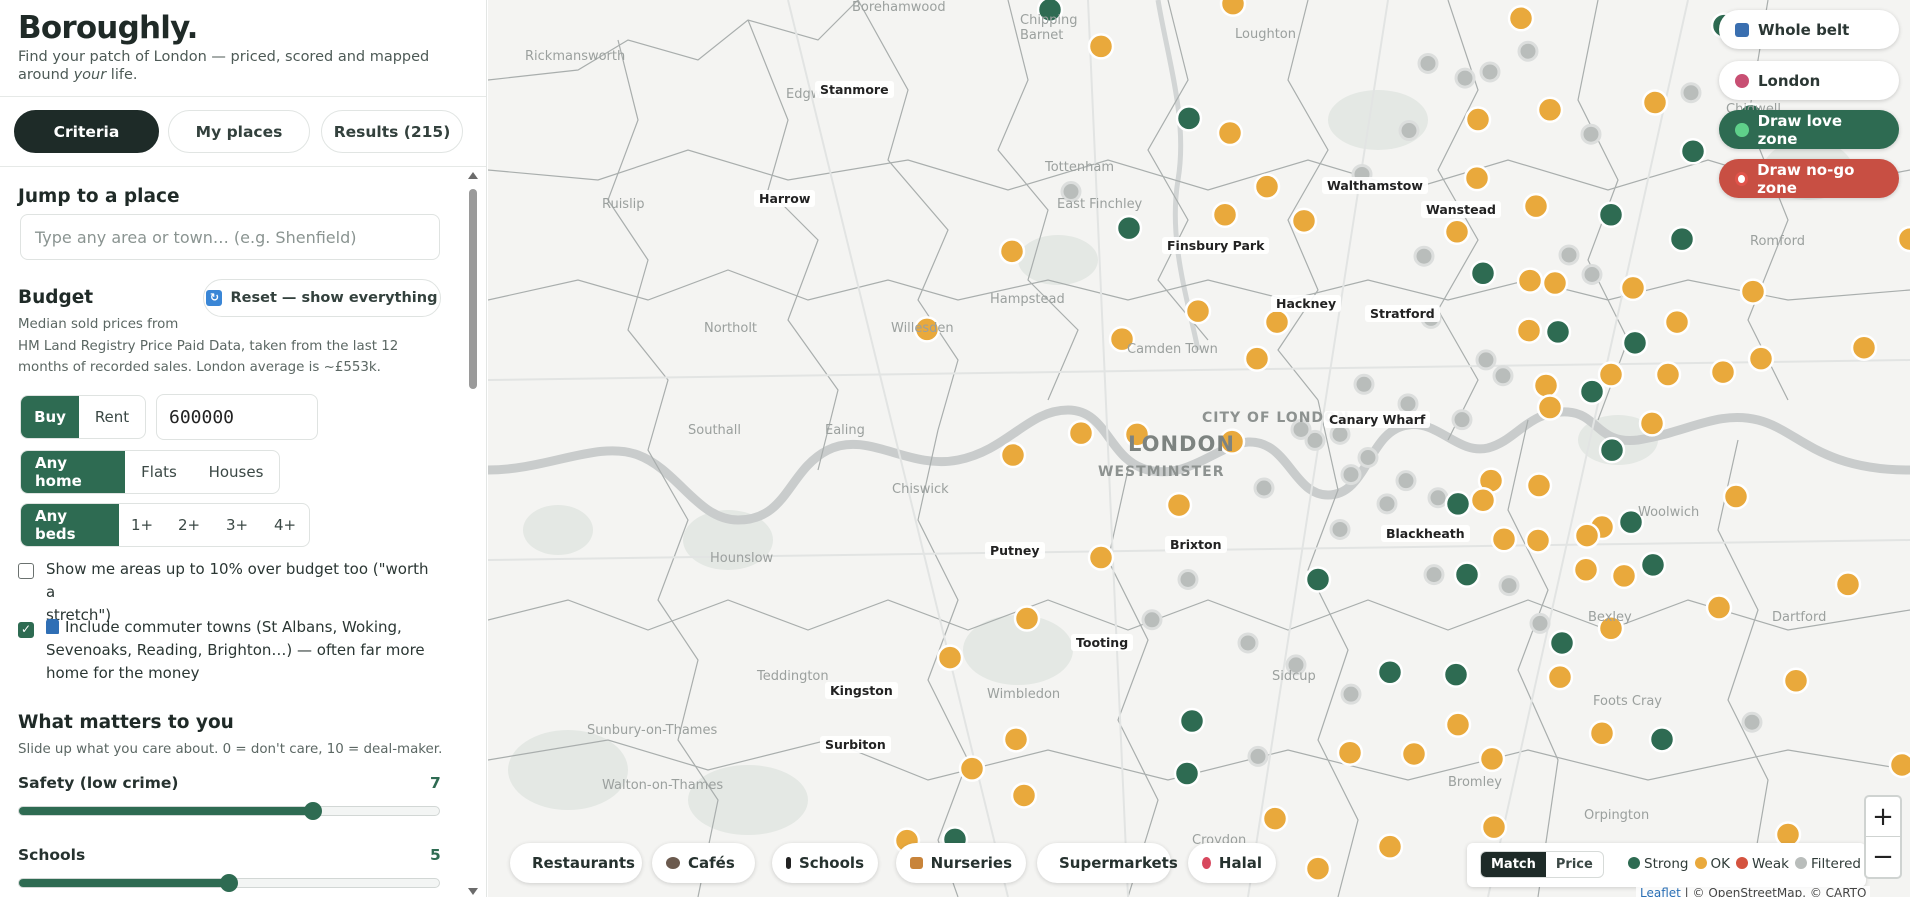 This screenshot has height=897, width=1910. What do you see at coordinates (576, 863) in the screenshot?
I see `chip-restaurants: Restaurants` at bounding box center [576, 863].